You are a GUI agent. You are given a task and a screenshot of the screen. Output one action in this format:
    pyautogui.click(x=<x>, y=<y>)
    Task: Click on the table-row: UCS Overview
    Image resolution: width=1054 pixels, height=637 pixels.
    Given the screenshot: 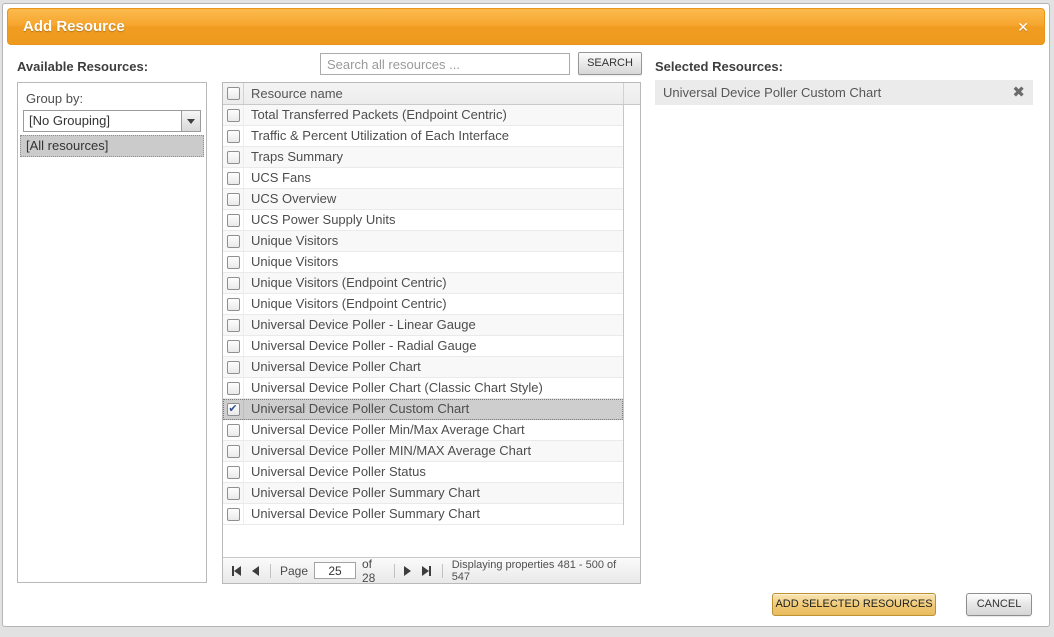 What is the action you would take?
    pyautogui.click(x=423, y=199)
    